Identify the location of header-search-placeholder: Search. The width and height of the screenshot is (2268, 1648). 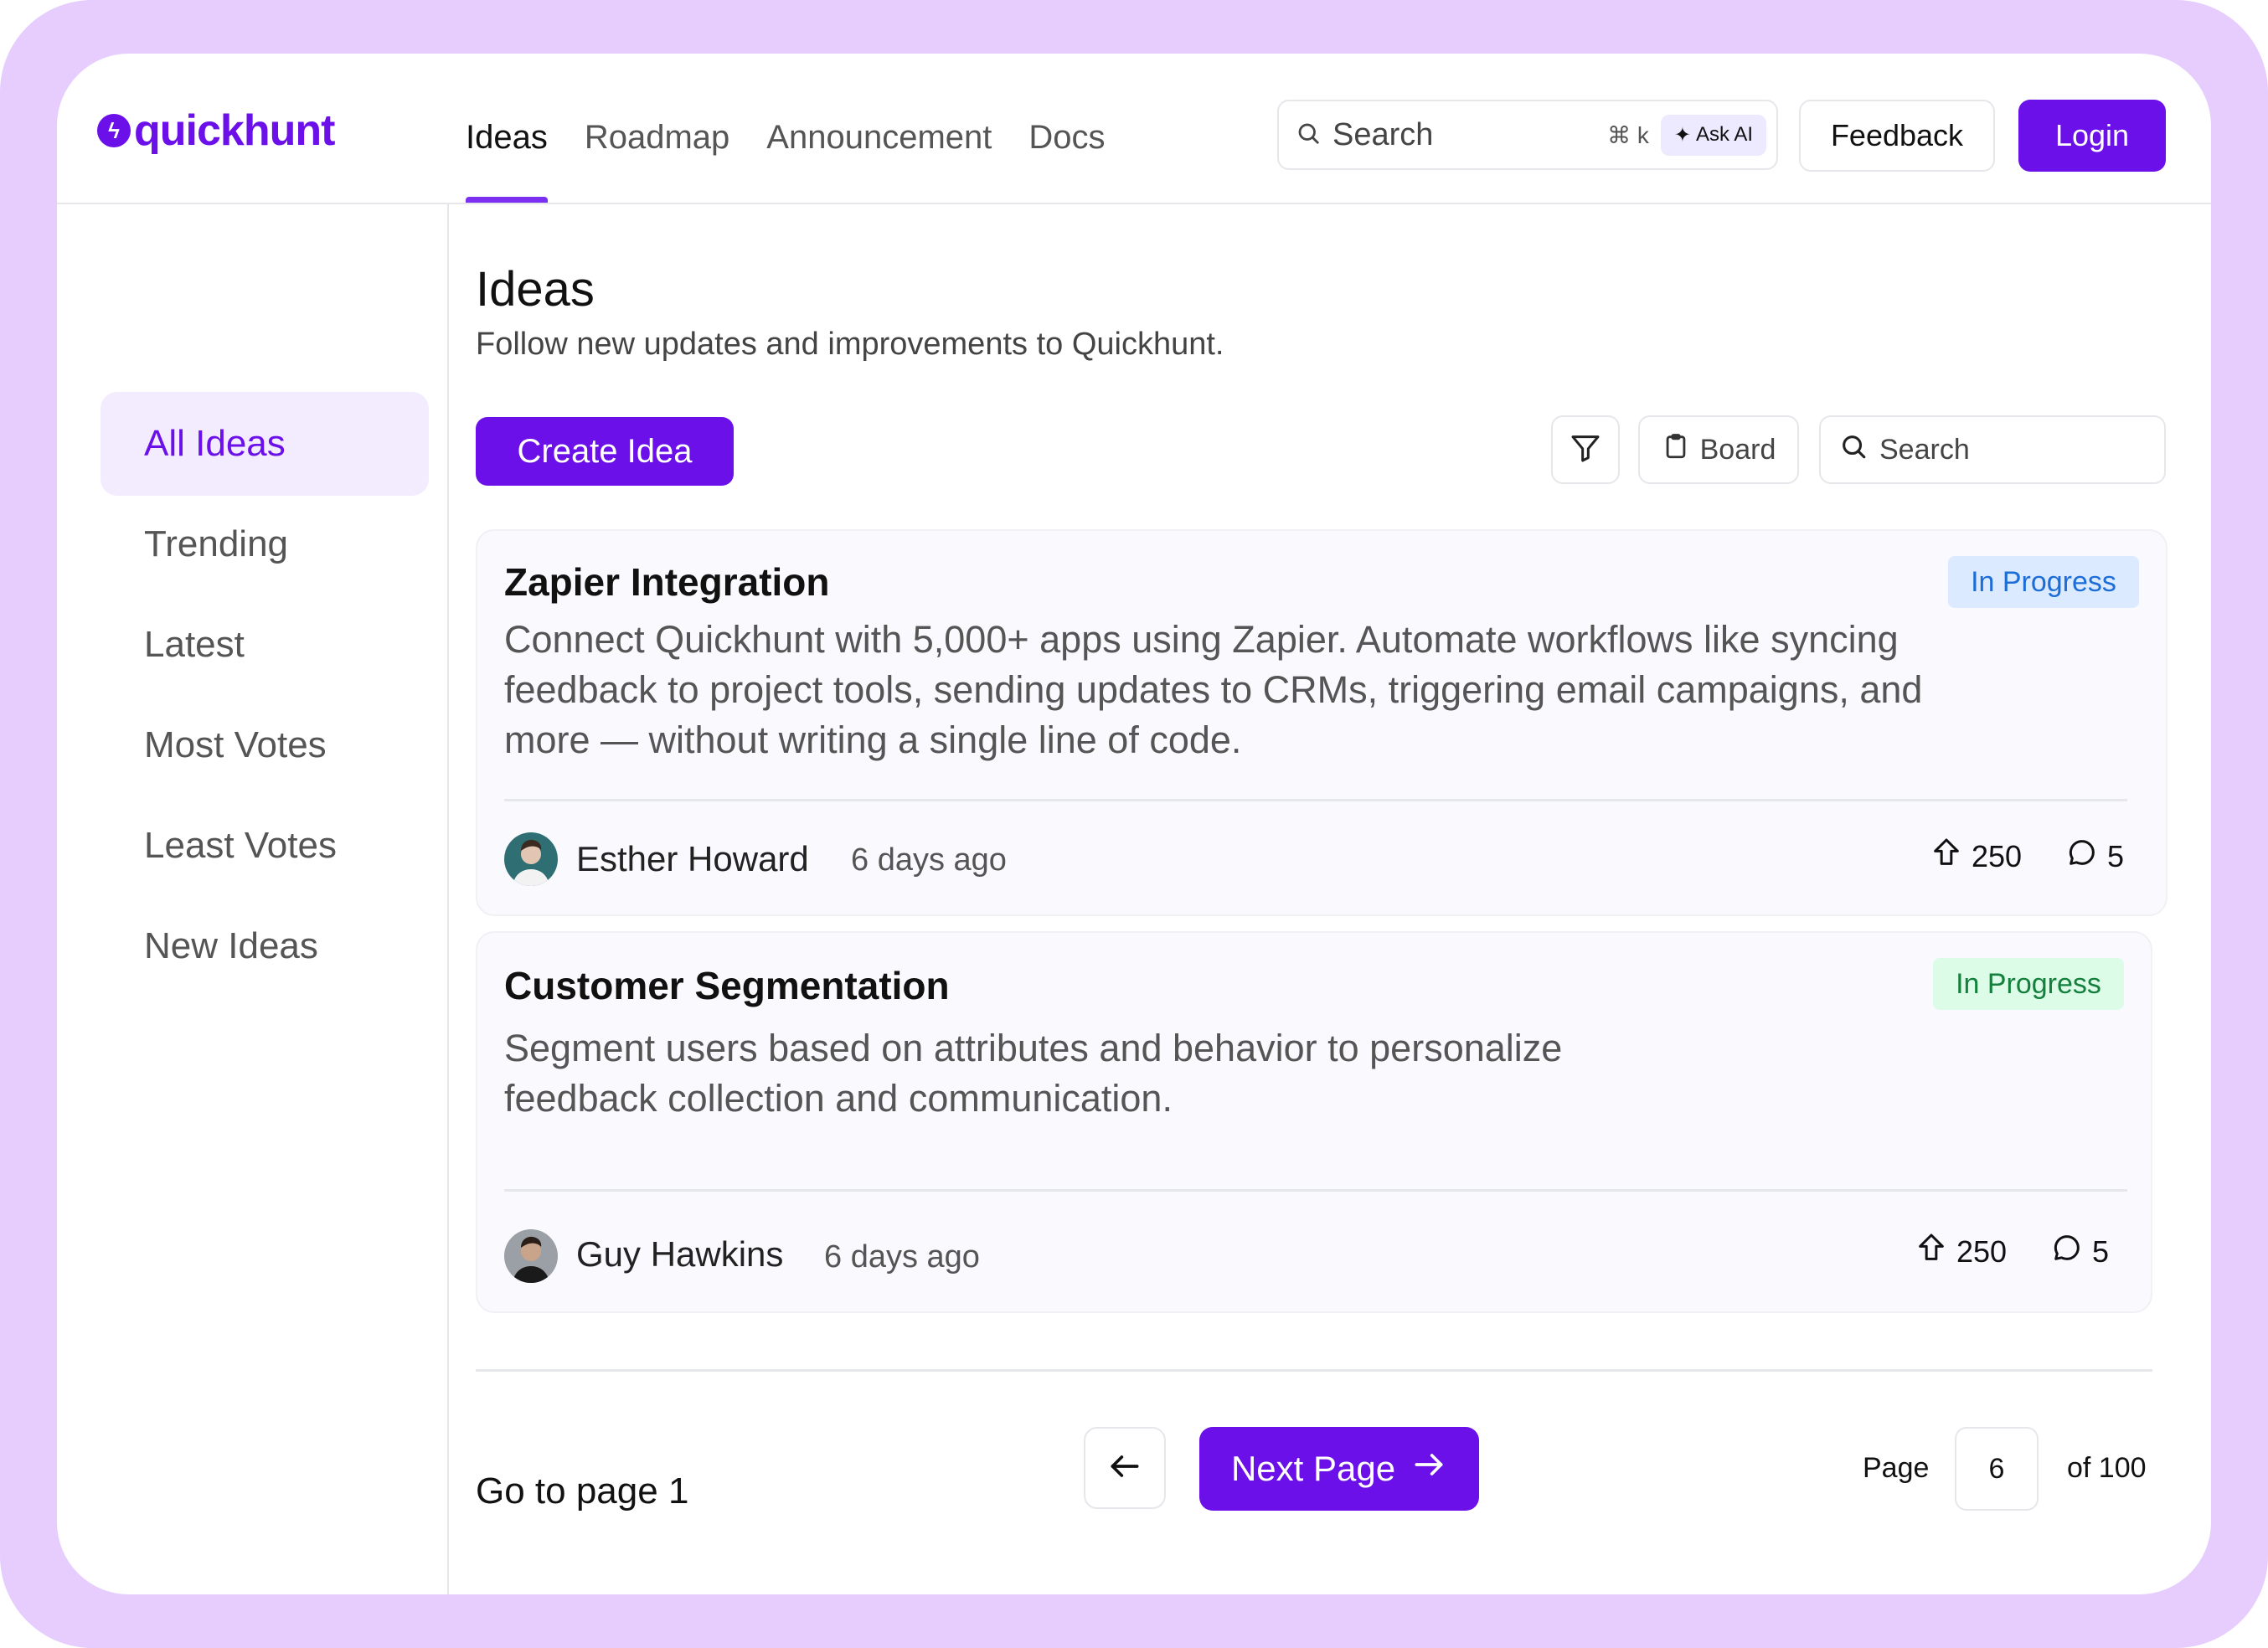
(1383, 134).